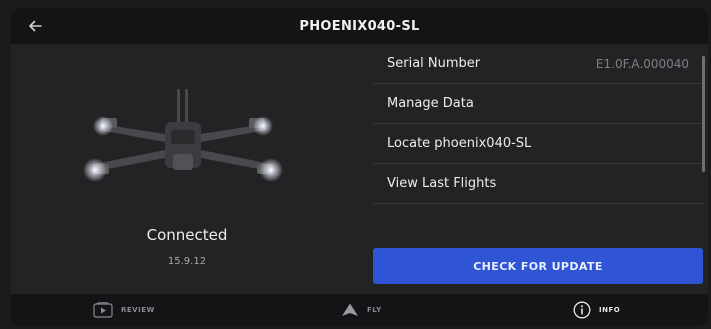 The height and width of the screenshot is (329, 711). I want to click on nav-info-label: INFO, so click(610, 310).